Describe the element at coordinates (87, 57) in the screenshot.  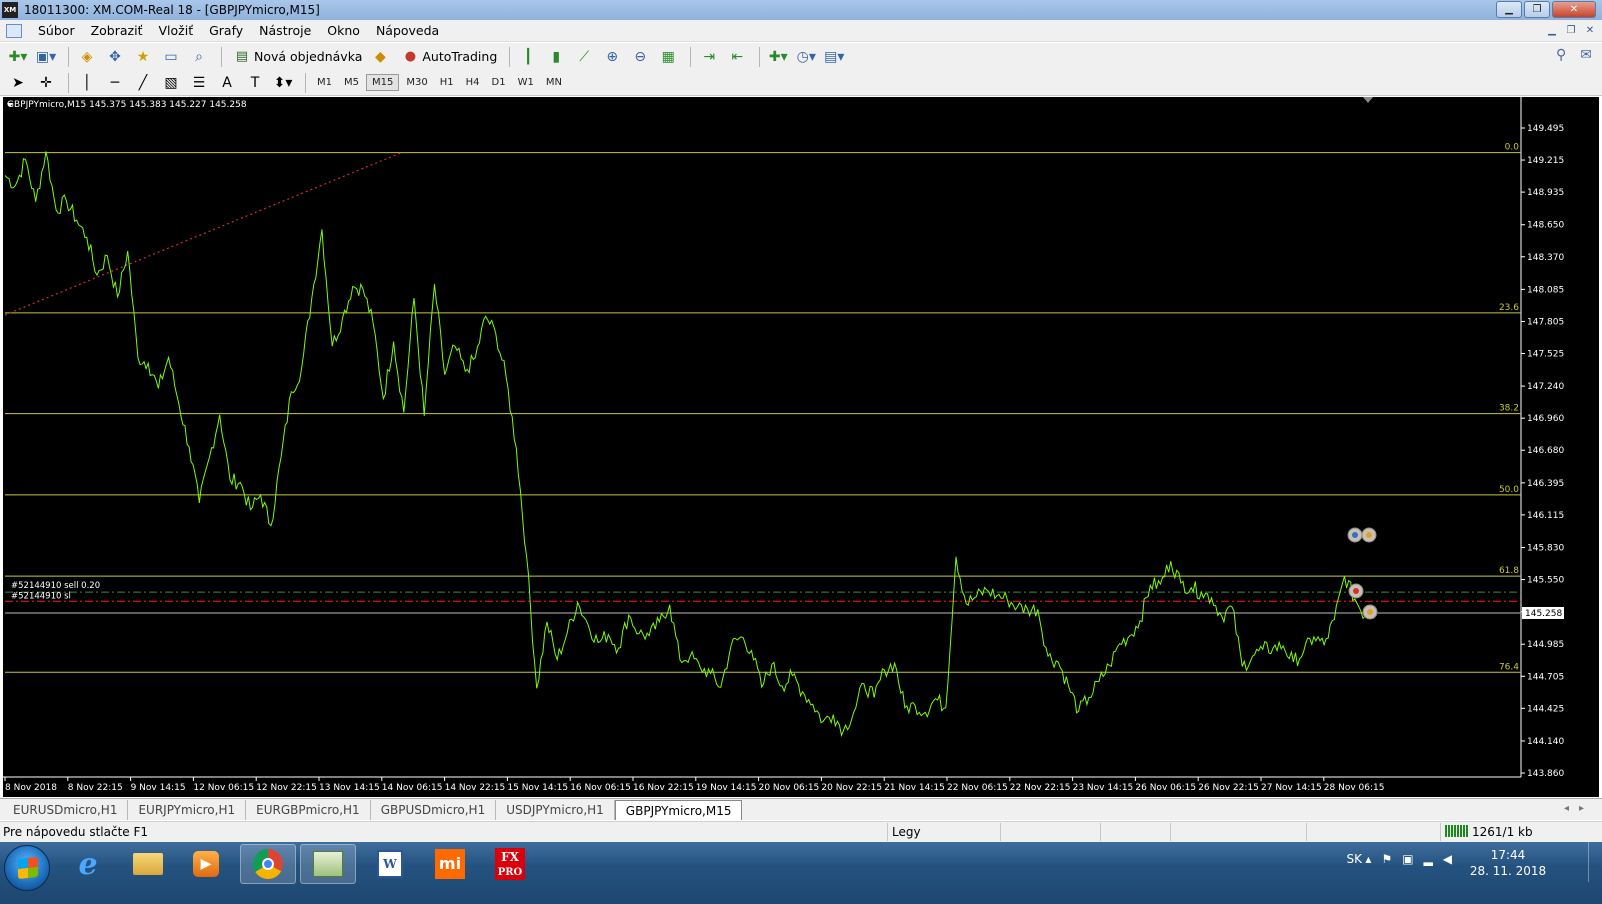
I see `market-watch-icon: ◈` at that location.